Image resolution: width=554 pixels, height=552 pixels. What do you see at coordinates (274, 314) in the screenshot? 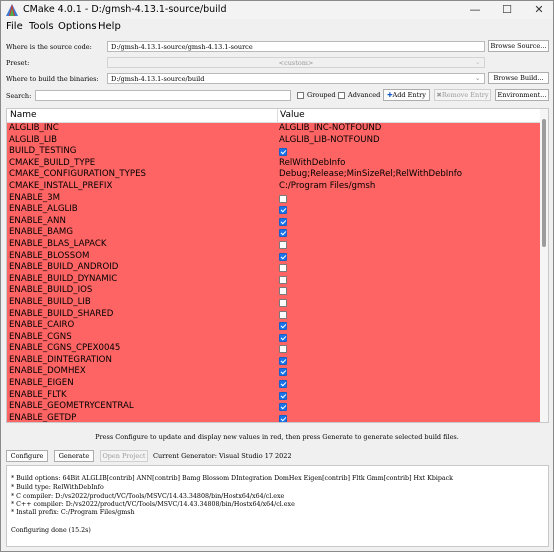
I see `table-row: ENABLE_BUILD_SHARED` at bounding box center [274, 314].